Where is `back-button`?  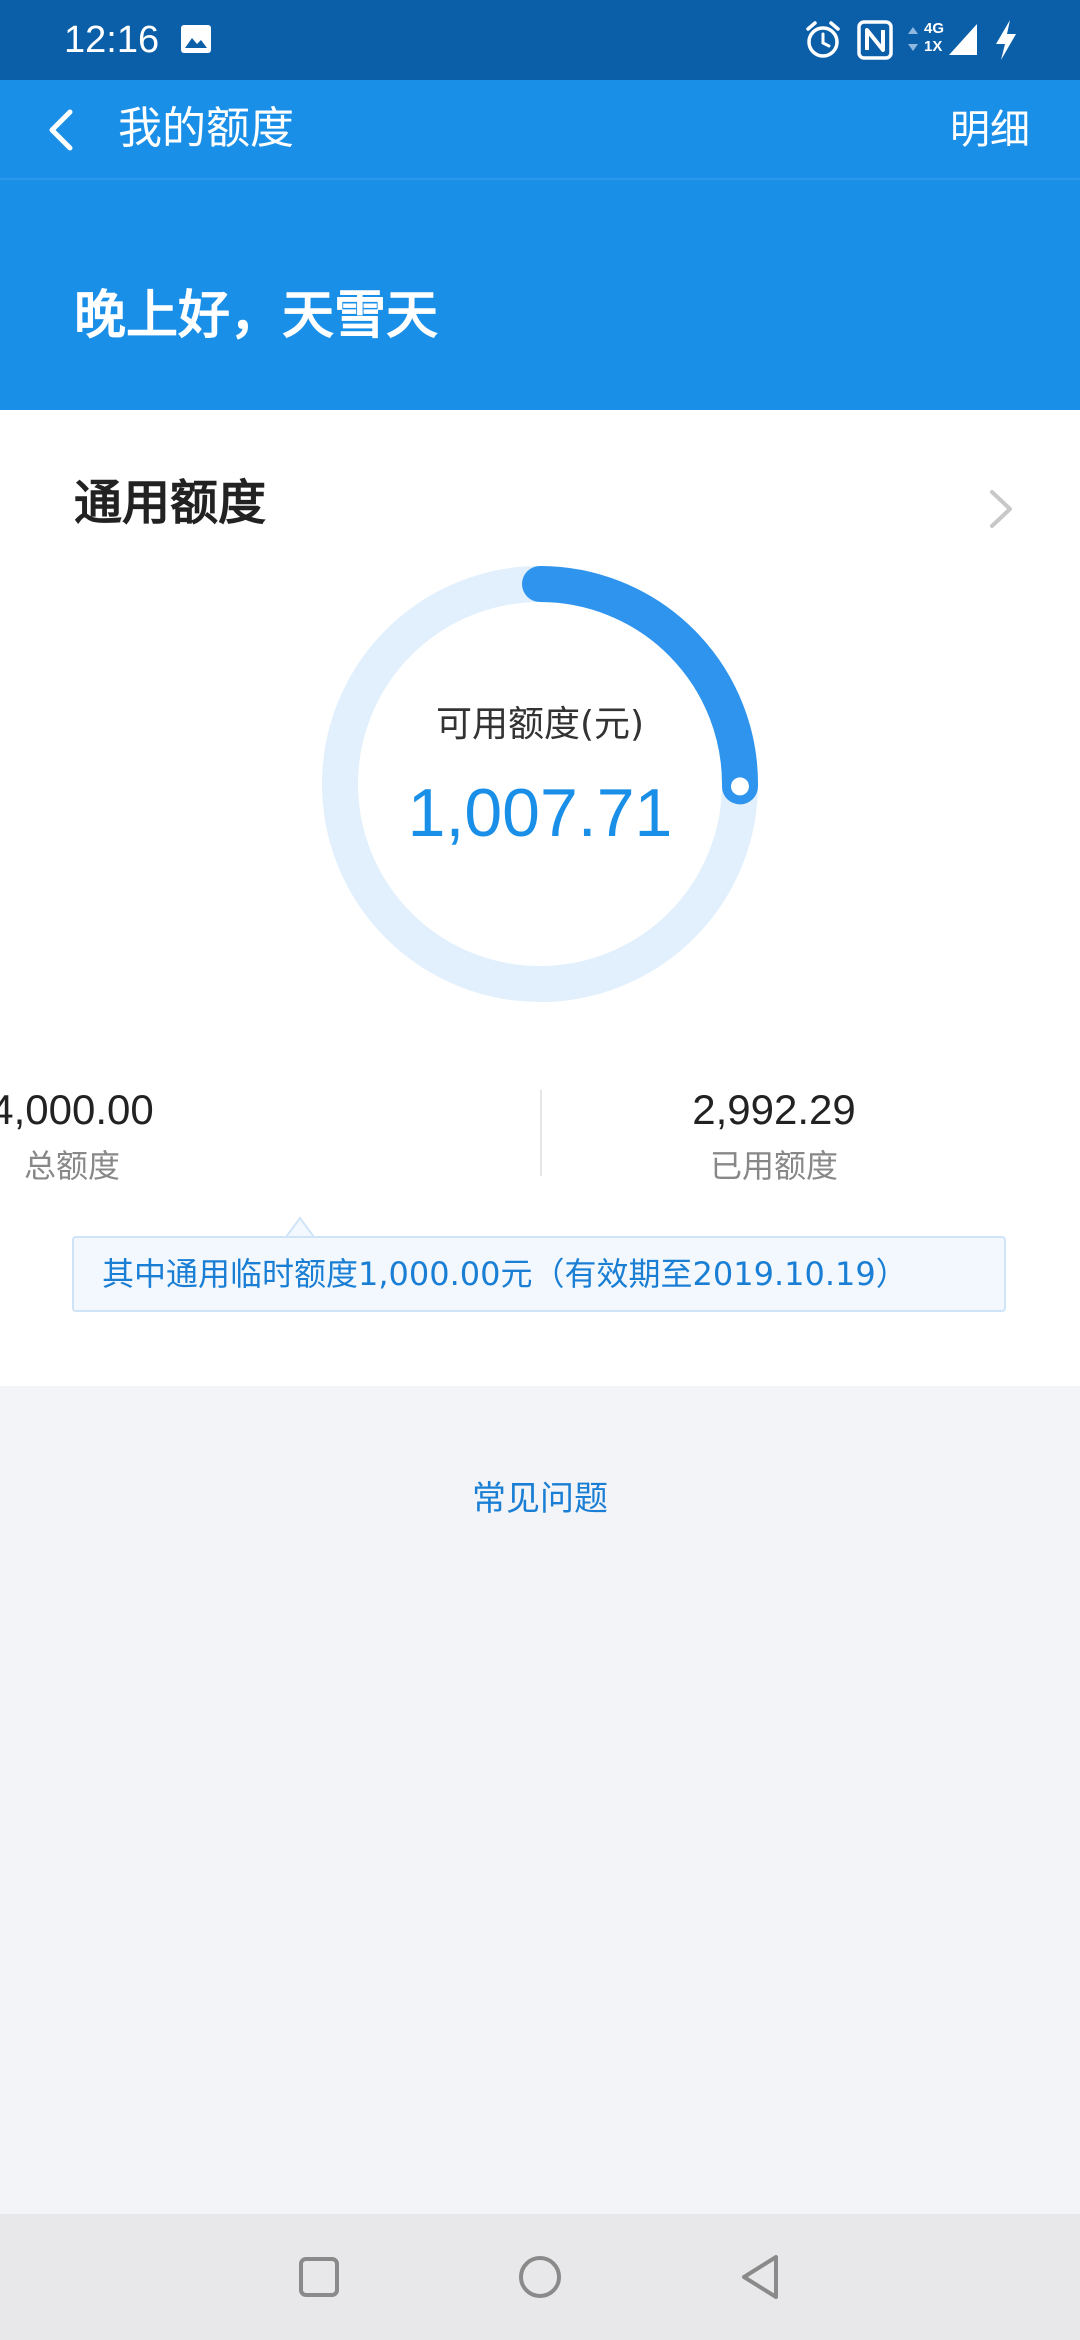 back-button is located at coordinates (62, 130).